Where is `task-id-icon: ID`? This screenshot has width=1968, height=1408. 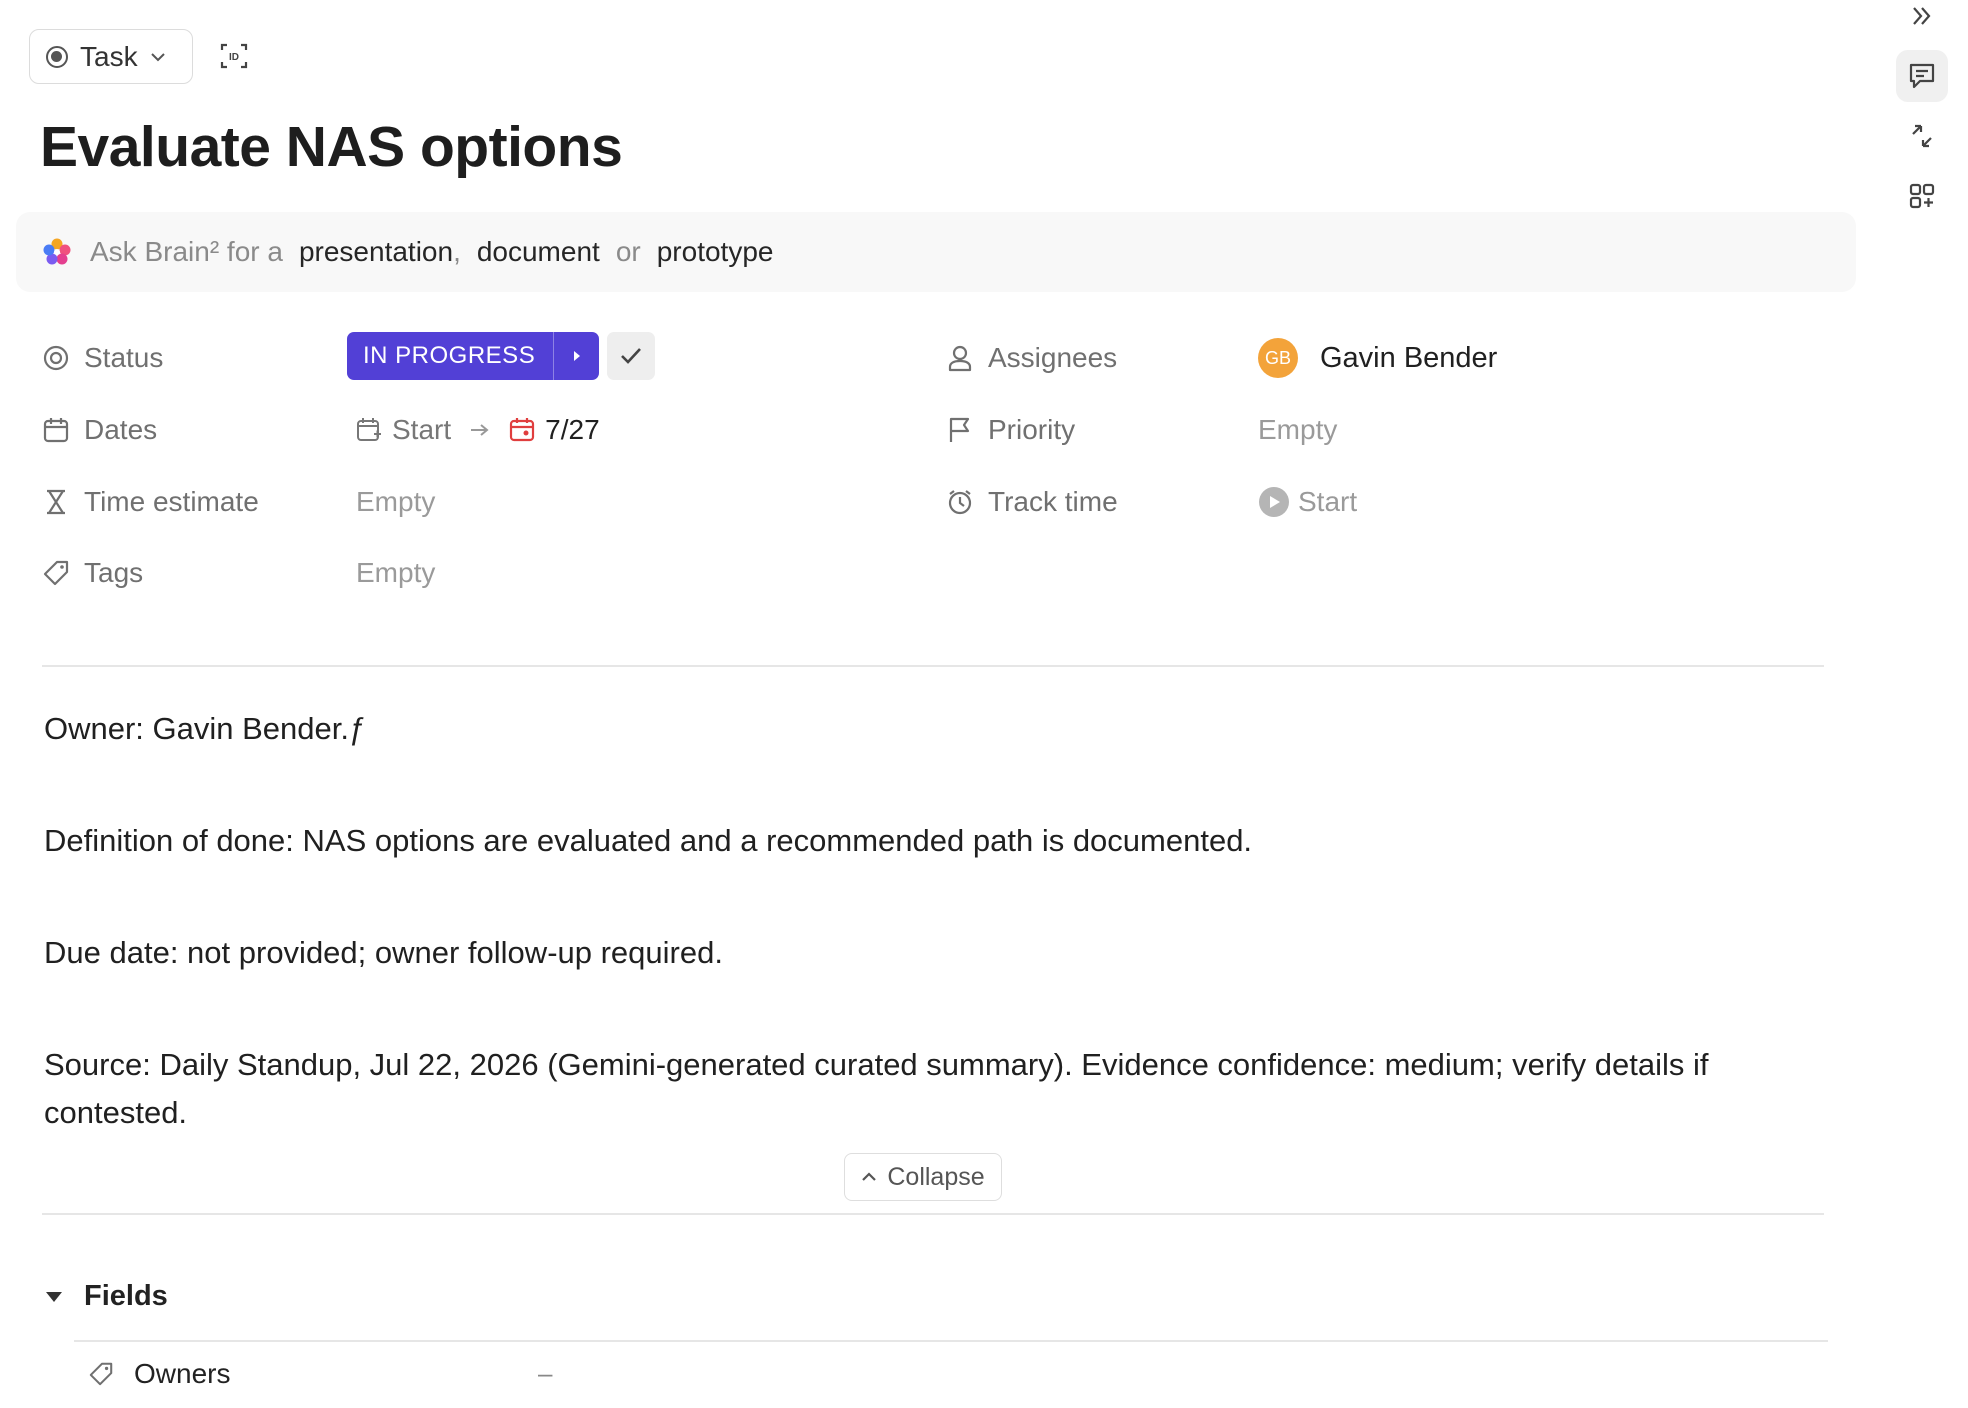 task-id-icon: ID is located at coordinates (234, 56).